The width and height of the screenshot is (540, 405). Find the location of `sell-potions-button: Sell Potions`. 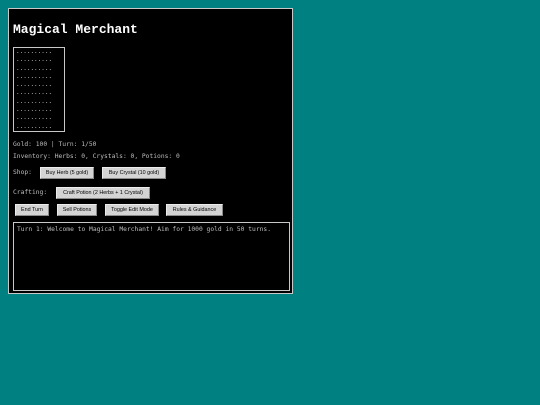

sell-potions-button: Sell Potions is located at coordinates (77, 210).